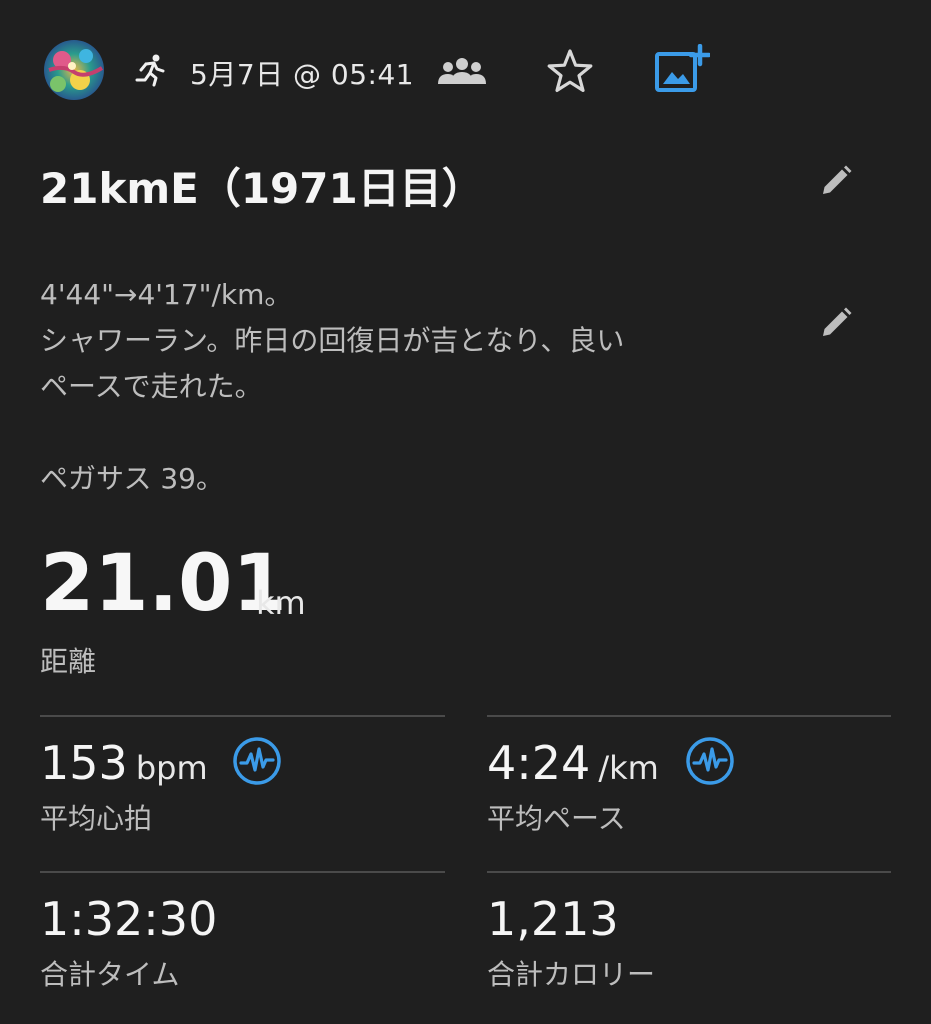 The image size is (931, 1024). What do you see at coordinates (332, 340) in the screenshot?
I see `notes-line: シャワーラン。昨日の回復日が吉となり、良い` at bounding box center [332, 340].